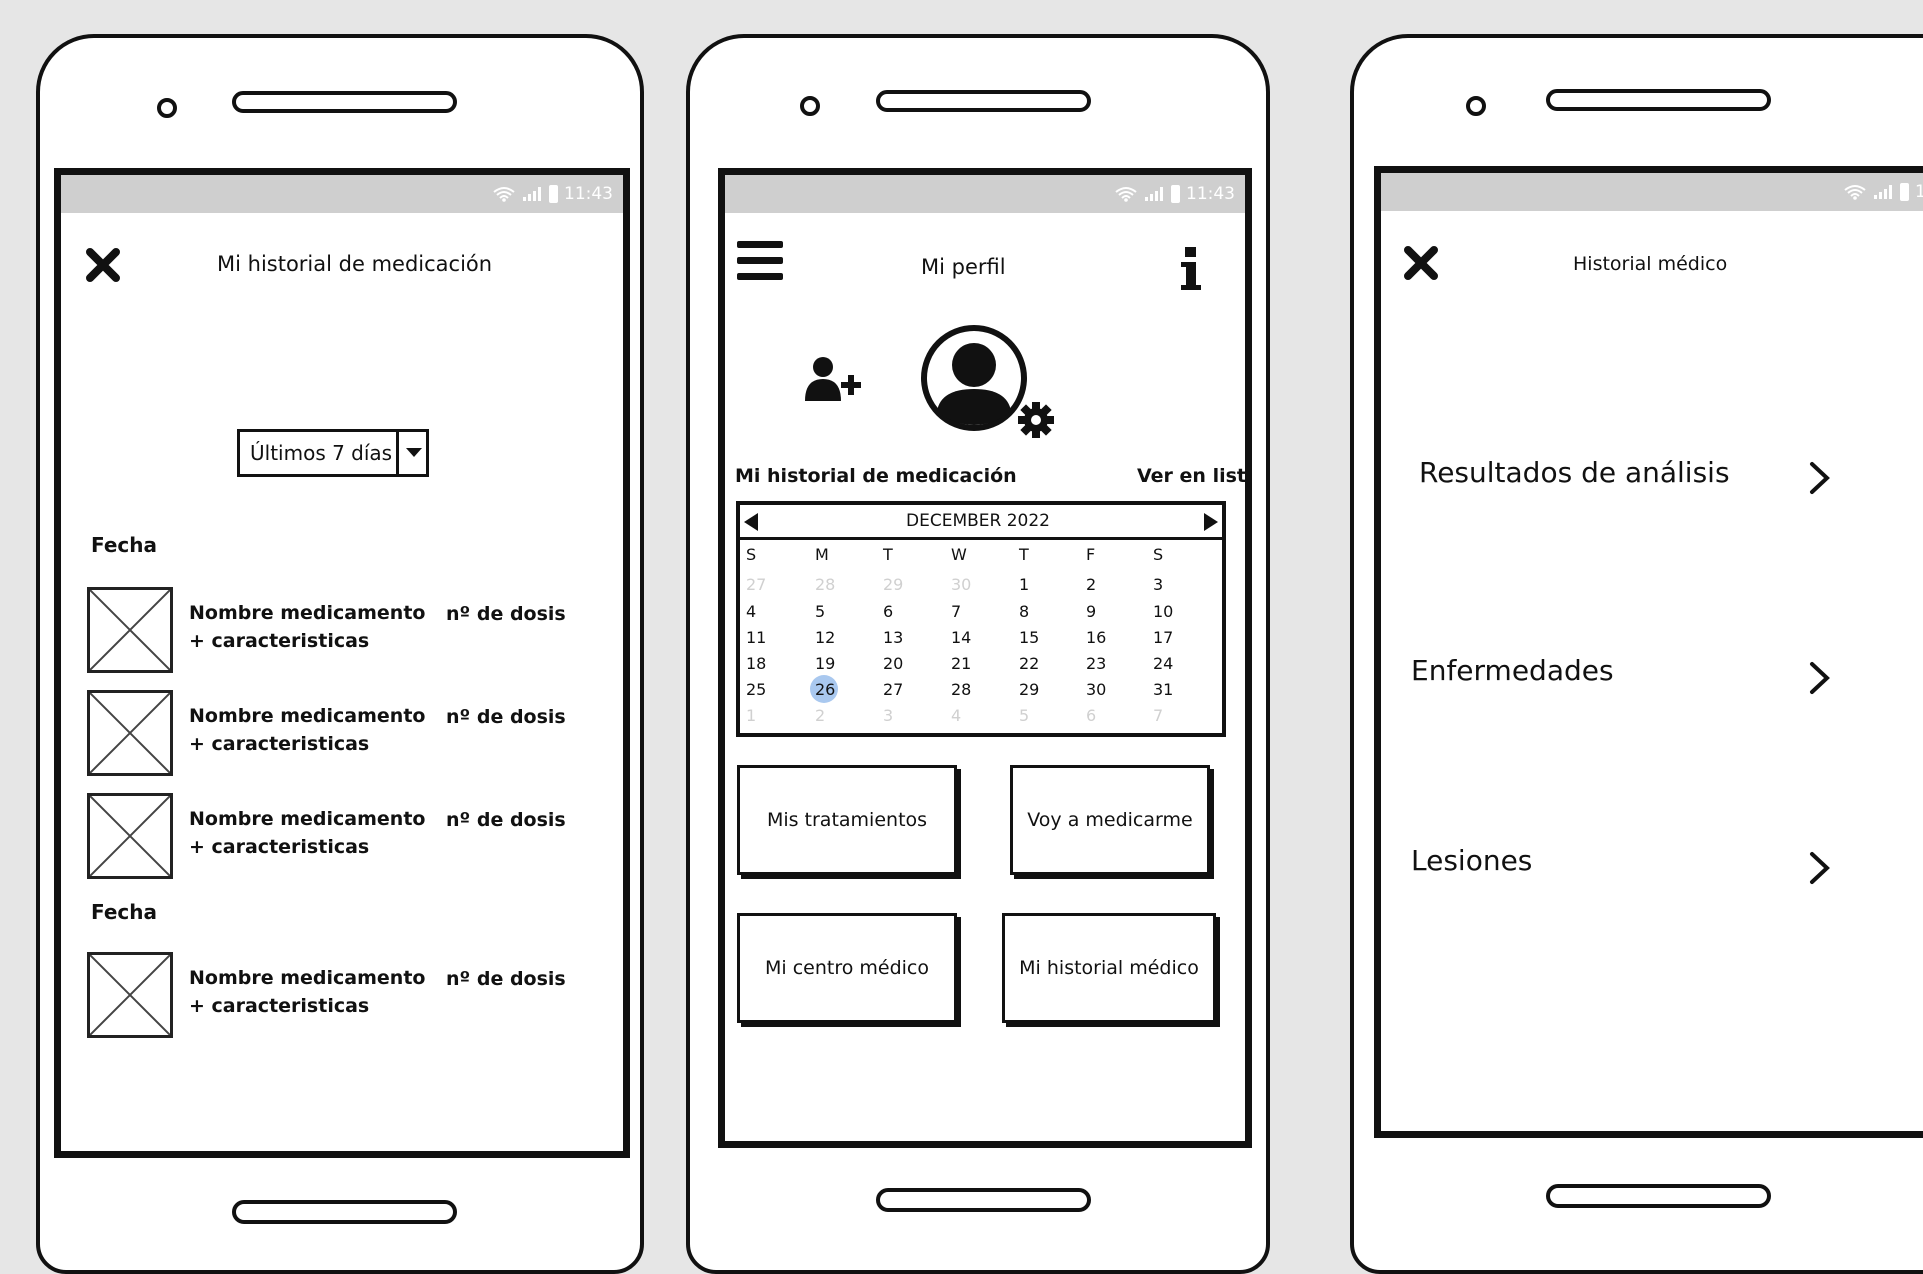 The image size is (1923, 1274). What do you see at coordinates (764, 637) in the screenshot?
I see `calendar-day: 11` at bounding box center [764, 637].